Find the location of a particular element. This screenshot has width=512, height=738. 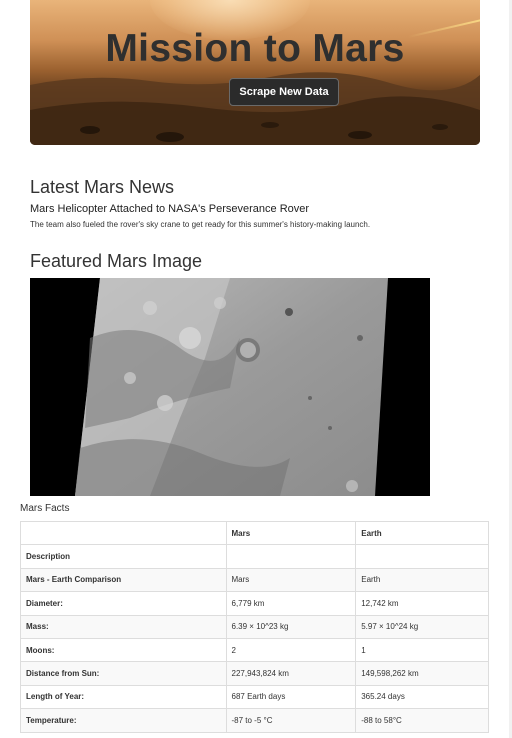

table-cell: -88 to 58°C is located at coordinates (422, 720).